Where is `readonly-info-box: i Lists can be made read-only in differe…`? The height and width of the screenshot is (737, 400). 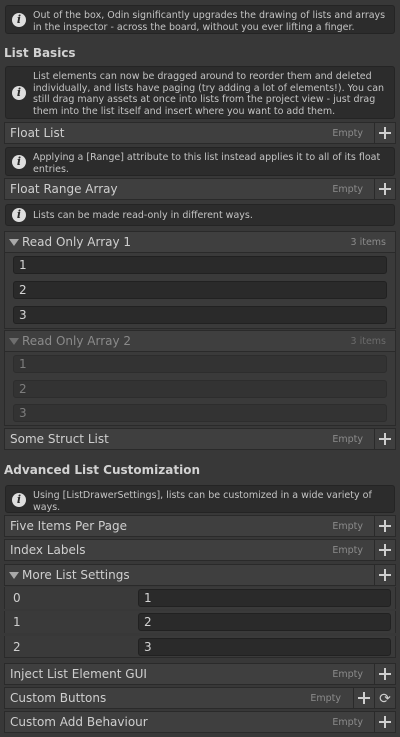 readonly-info-box: i Lists can be made read-only in differe… is located at coordinates (200, 215).